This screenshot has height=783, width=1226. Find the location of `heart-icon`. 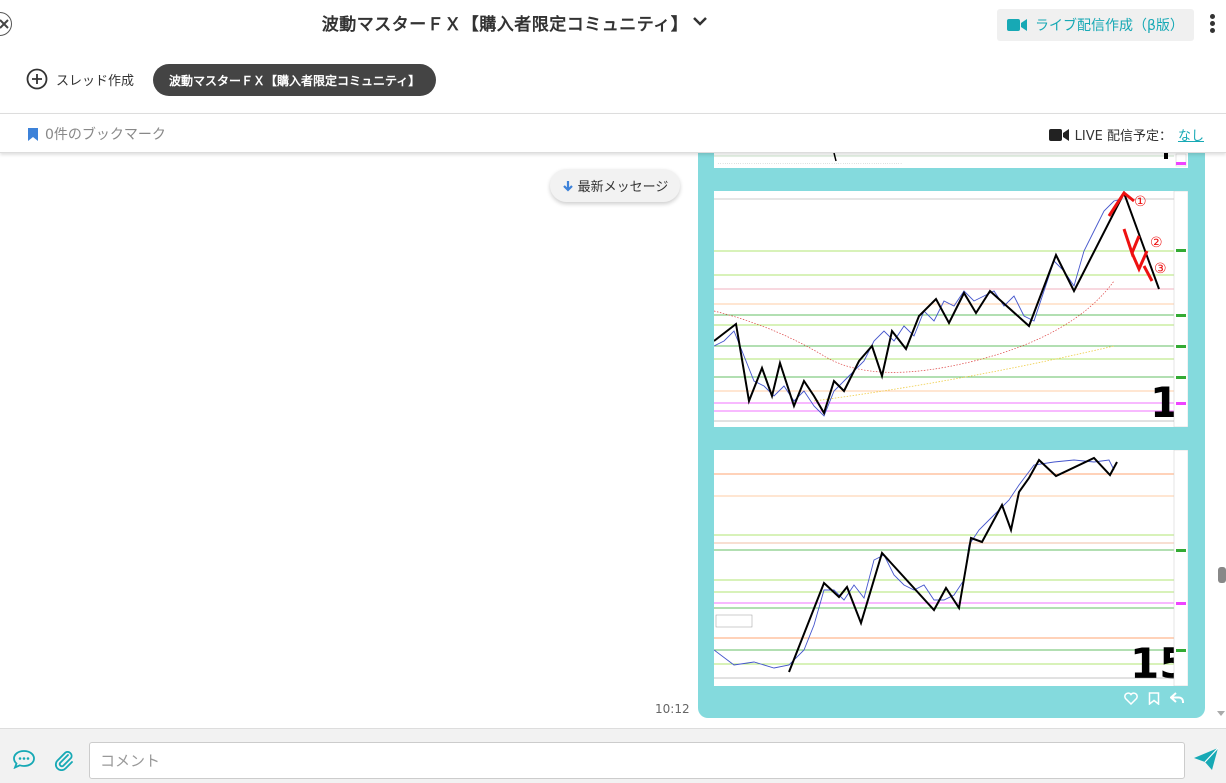

heart-icon is located at coordinates (1131, 698).